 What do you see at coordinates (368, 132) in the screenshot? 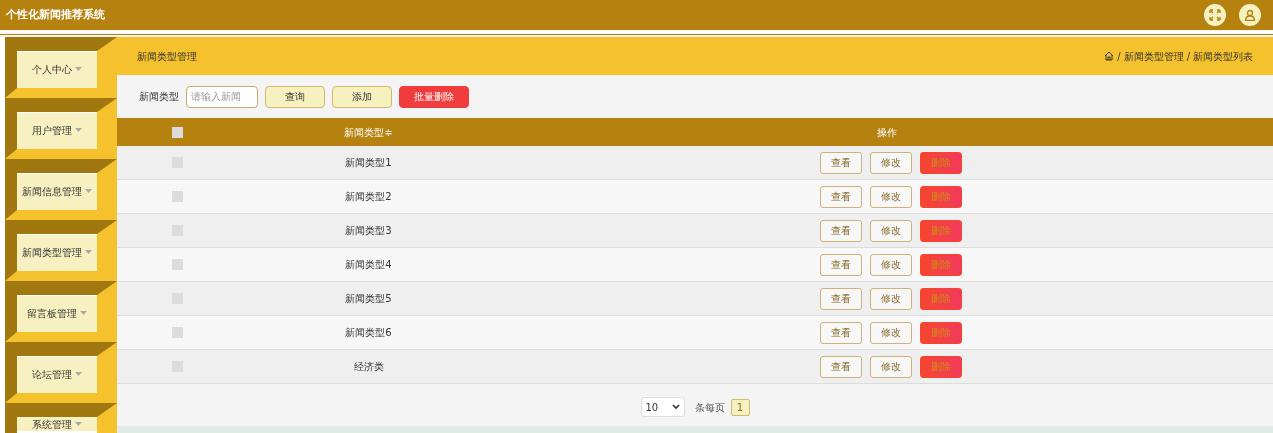
I see `column-header: 新闻类型≑` at bounding box center [368, 132].